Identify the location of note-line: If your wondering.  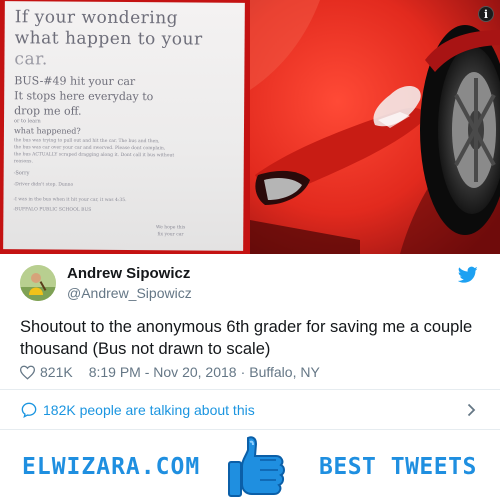
(96, 18).